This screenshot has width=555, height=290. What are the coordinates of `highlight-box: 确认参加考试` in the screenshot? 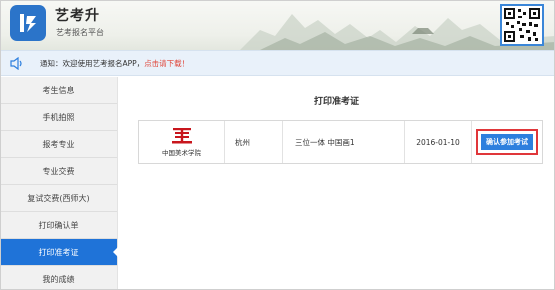 It's located at (507, 142).